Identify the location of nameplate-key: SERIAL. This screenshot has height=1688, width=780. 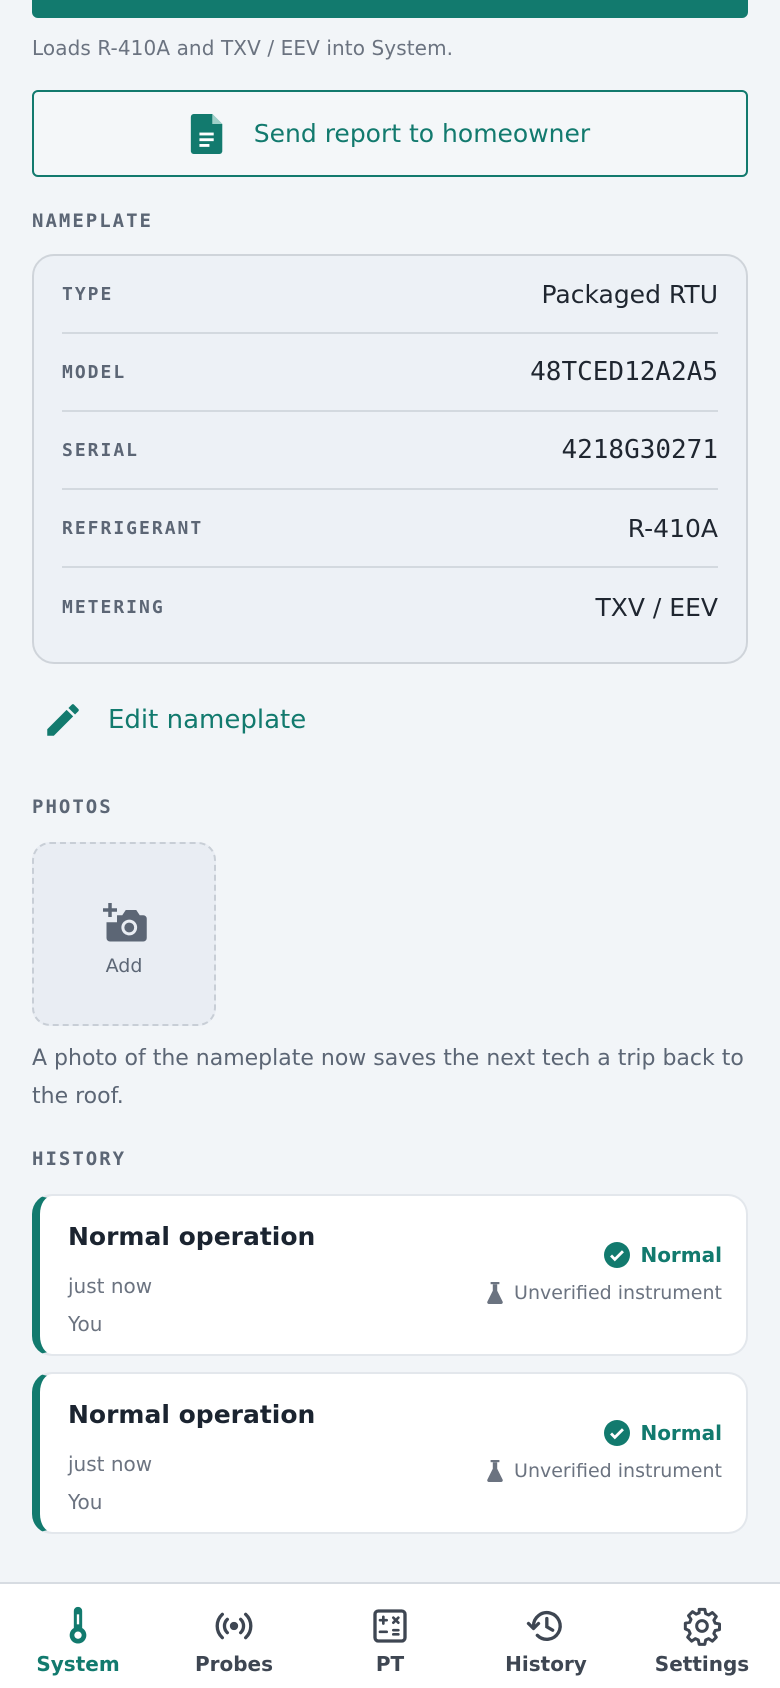
(101, 450).